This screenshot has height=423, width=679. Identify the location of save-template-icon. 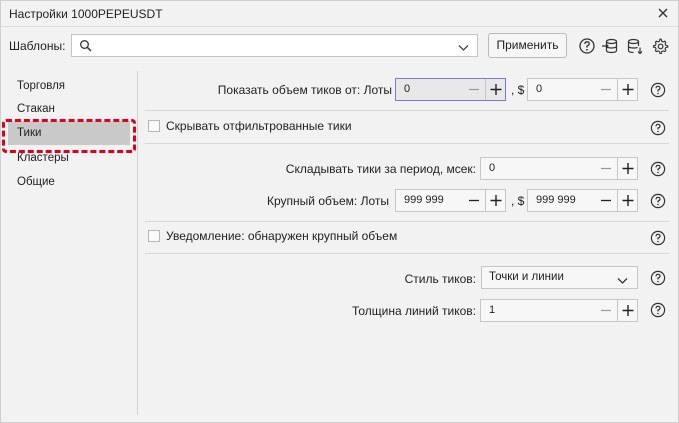
(635, 46).